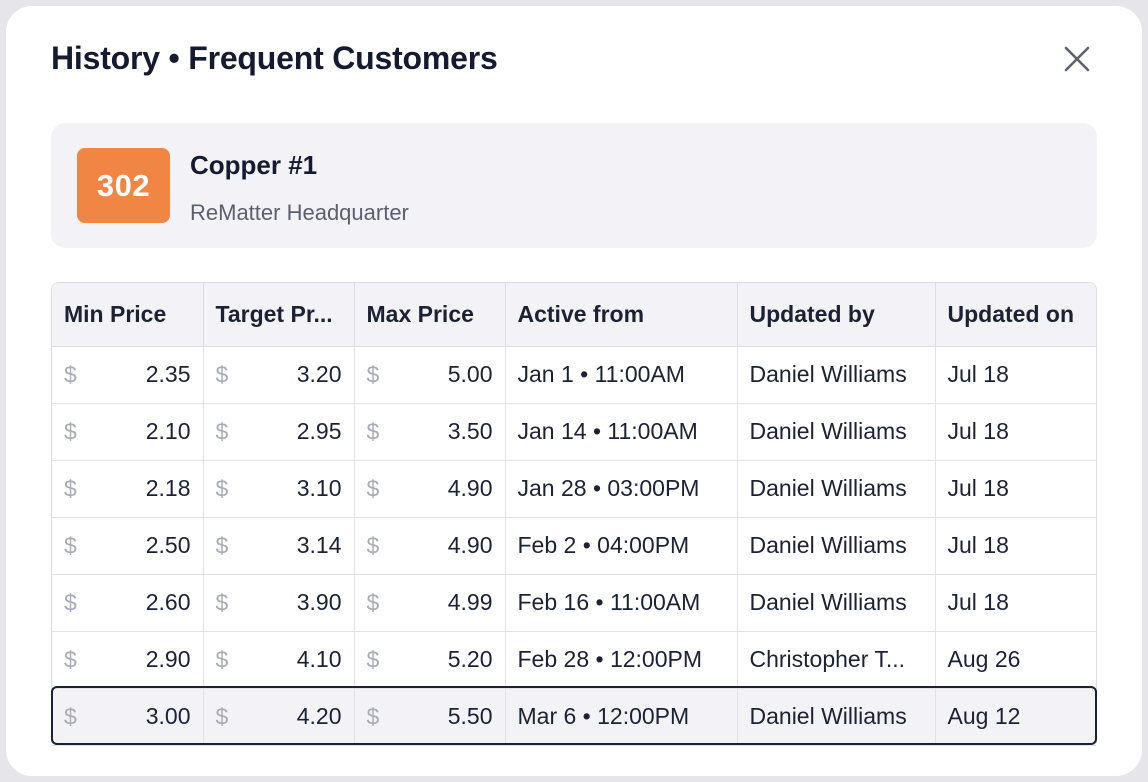  I want to click on cell-active-from: Jan 1 • 11:00AM, so click(621, 375).